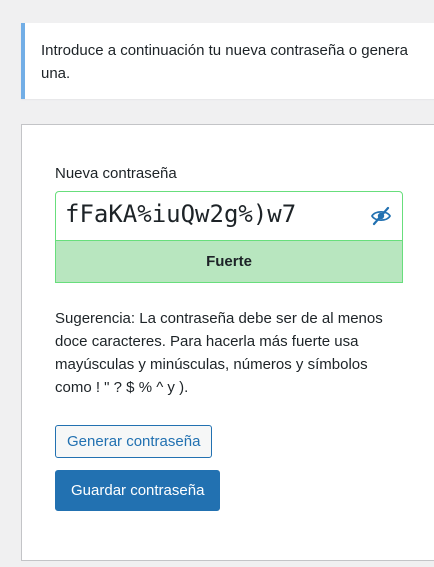 The width and height of the screenshot is (434, 567). I want to click on save-password-button: Guardar contraseña, so click(138, 490).